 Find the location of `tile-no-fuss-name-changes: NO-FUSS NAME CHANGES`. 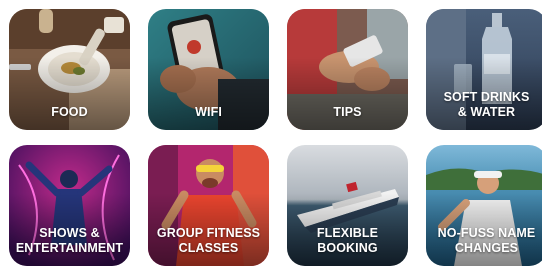

tile-no-fuss-name-changes: NO-FUSS NAME CHANGES is located at coordinates (484, 205).